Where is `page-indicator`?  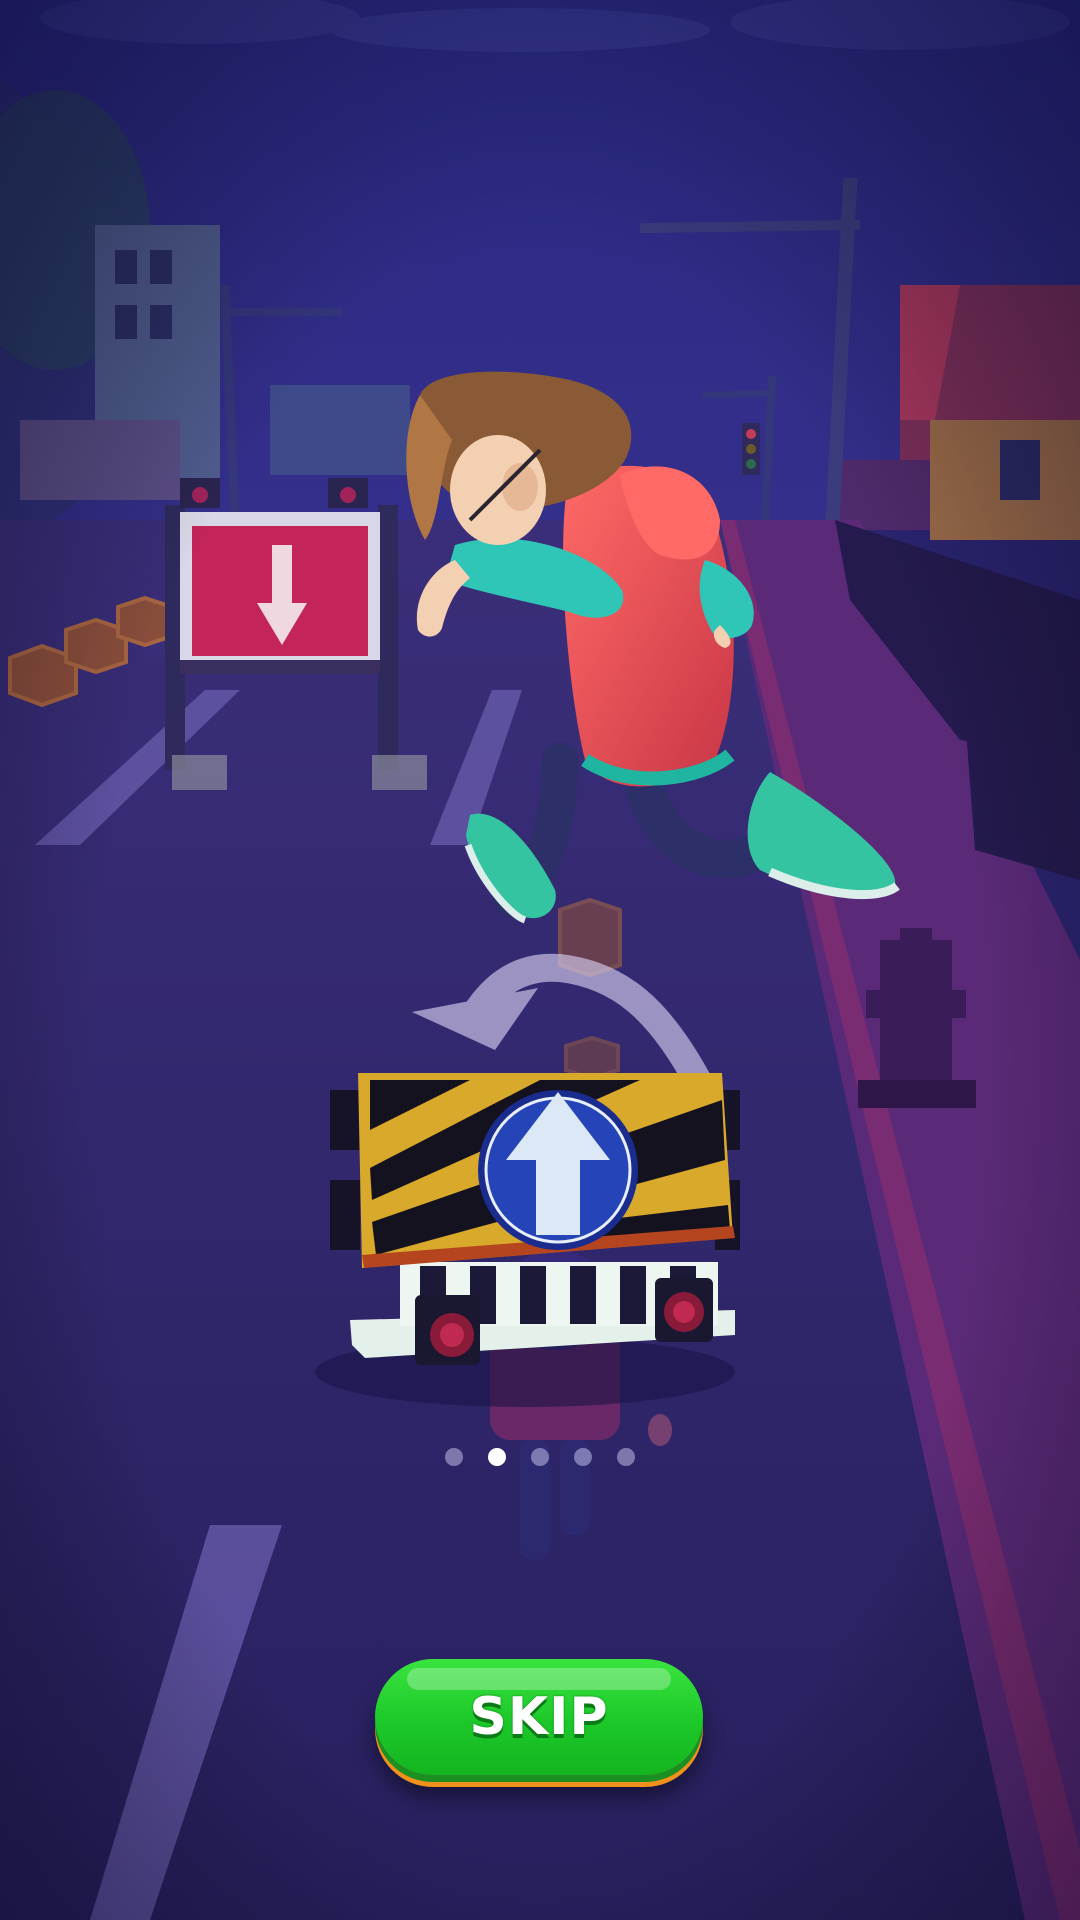
page-indicator is located at coordinates (540, 1457).